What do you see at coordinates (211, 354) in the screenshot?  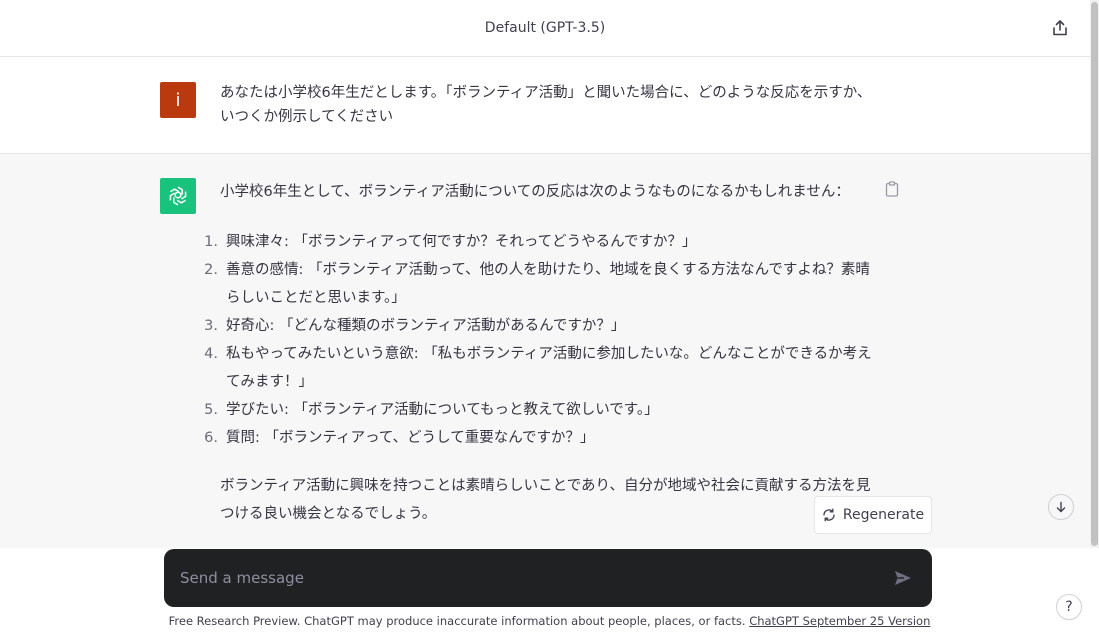 I see `list-item-number: 4.` at bounding box center [211, 354].